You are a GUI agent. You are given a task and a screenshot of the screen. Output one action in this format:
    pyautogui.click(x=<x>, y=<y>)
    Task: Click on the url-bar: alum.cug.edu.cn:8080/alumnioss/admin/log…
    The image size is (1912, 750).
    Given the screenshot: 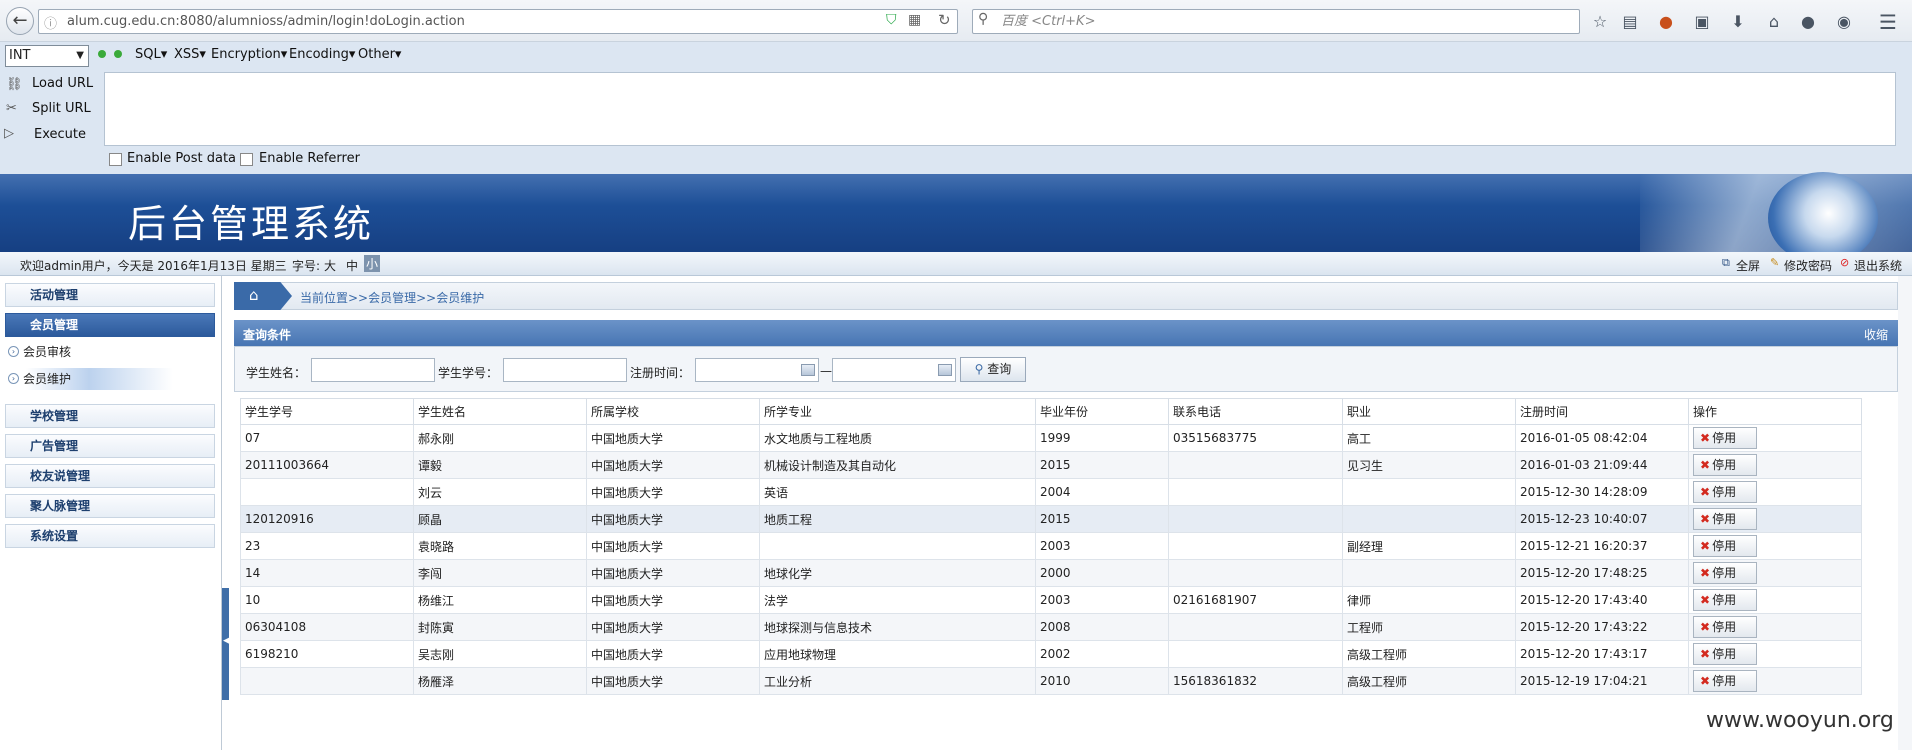 What is the action you would take?
    pyautogui.click(x=498, y=21)
    